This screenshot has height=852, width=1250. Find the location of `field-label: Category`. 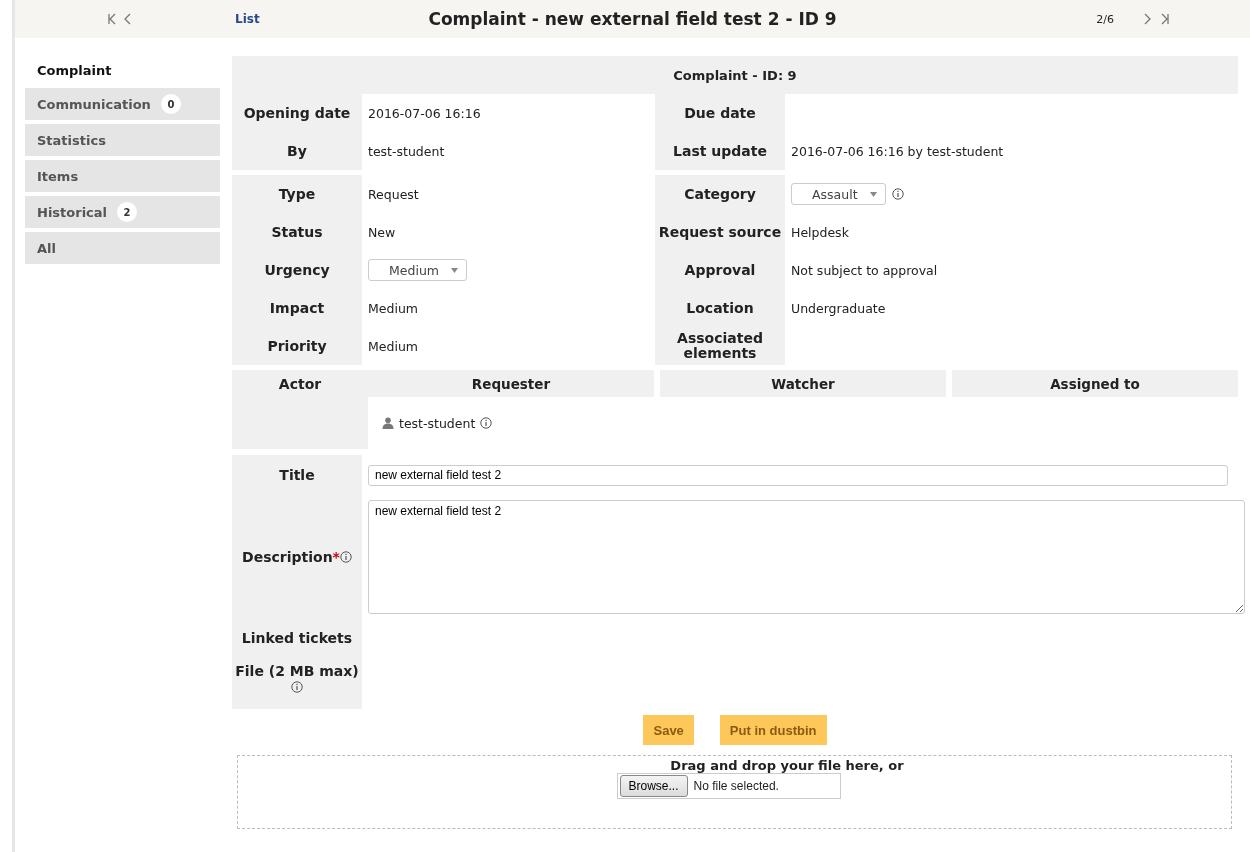

field-label: Category is located at coordinates (720, 194).